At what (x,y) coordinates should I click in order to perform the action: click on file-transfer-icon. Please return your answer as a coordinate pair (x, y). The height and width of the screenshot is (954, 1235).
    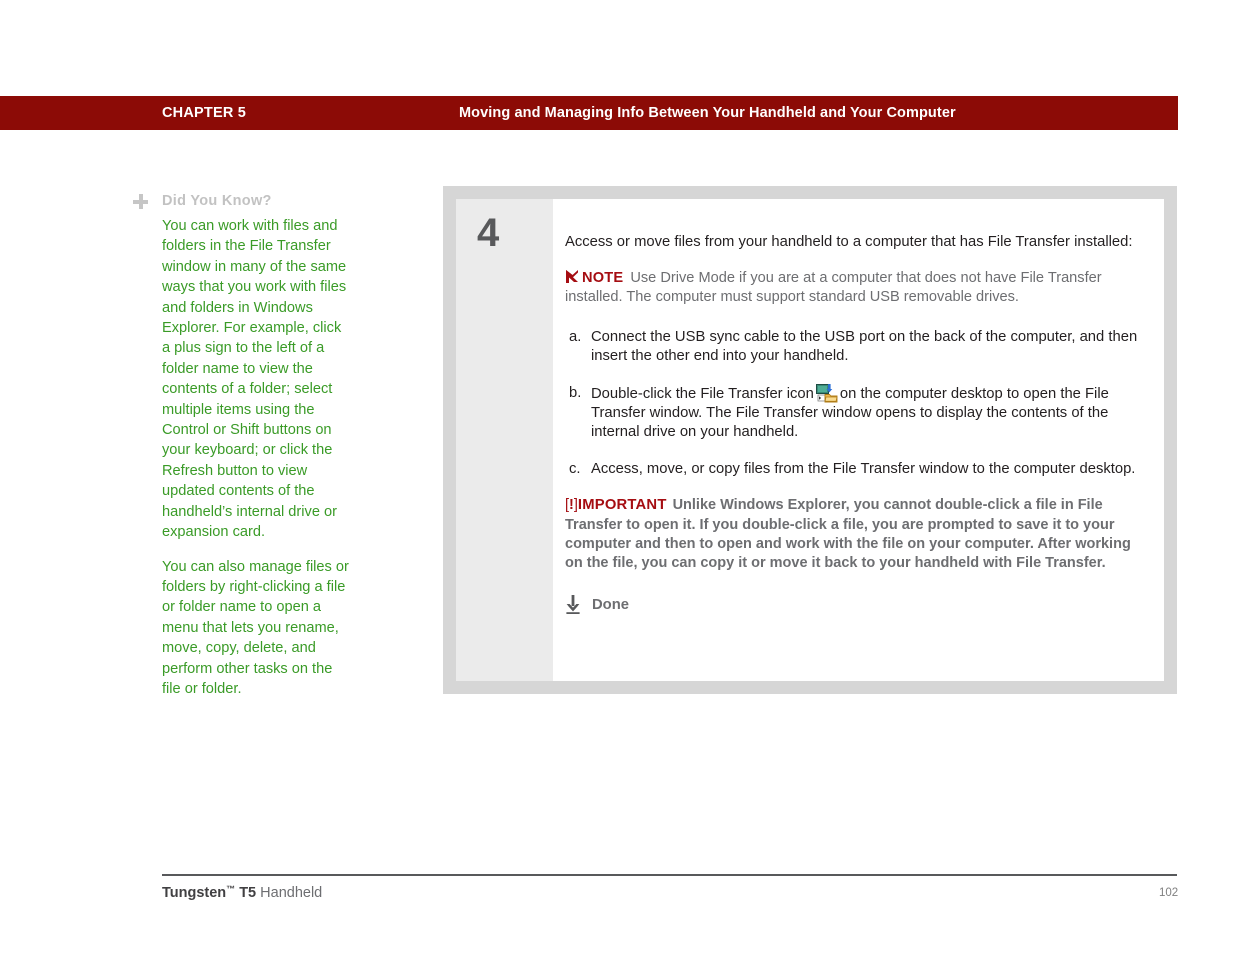
    Looking at the image, I should click on (826, 393).